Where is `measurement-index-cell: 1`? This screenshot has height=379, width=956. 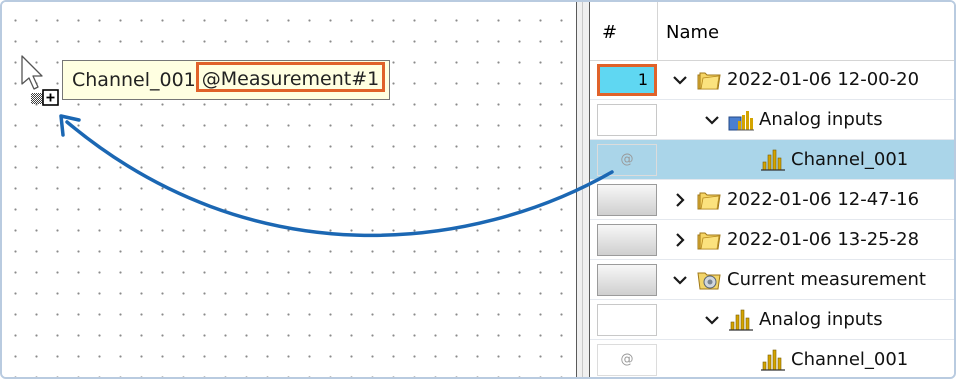 measurement-index-cell: 1 is located at coordinates (627, 80).